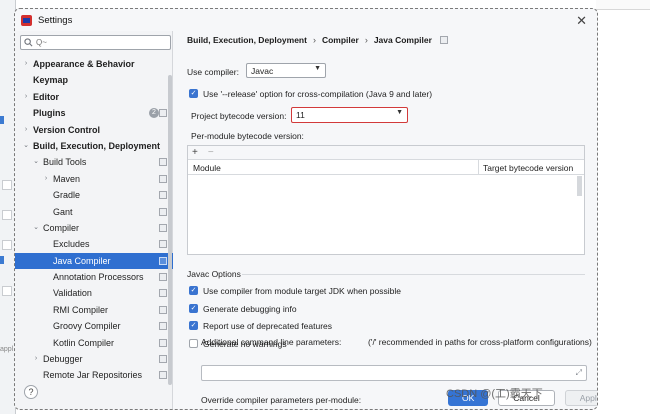 This screenshot has height=414, width=650. I want to click on sidebar-item-version-control: › Version Control, so click(94, 130).